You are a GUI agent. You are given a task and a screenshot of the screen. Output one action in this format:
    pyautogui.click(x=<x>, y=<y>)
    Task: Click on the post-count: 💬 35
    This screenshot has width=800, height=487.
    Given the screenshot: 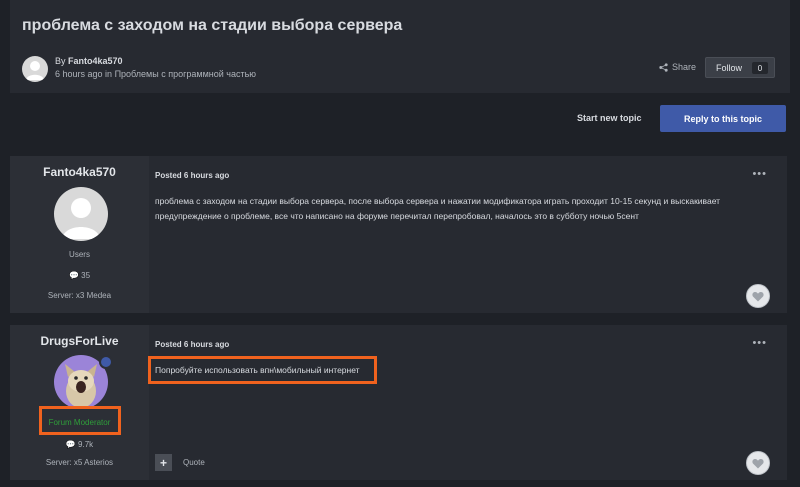 What is the action you would take?
    pyautogui.click(x=79, y=275)
    